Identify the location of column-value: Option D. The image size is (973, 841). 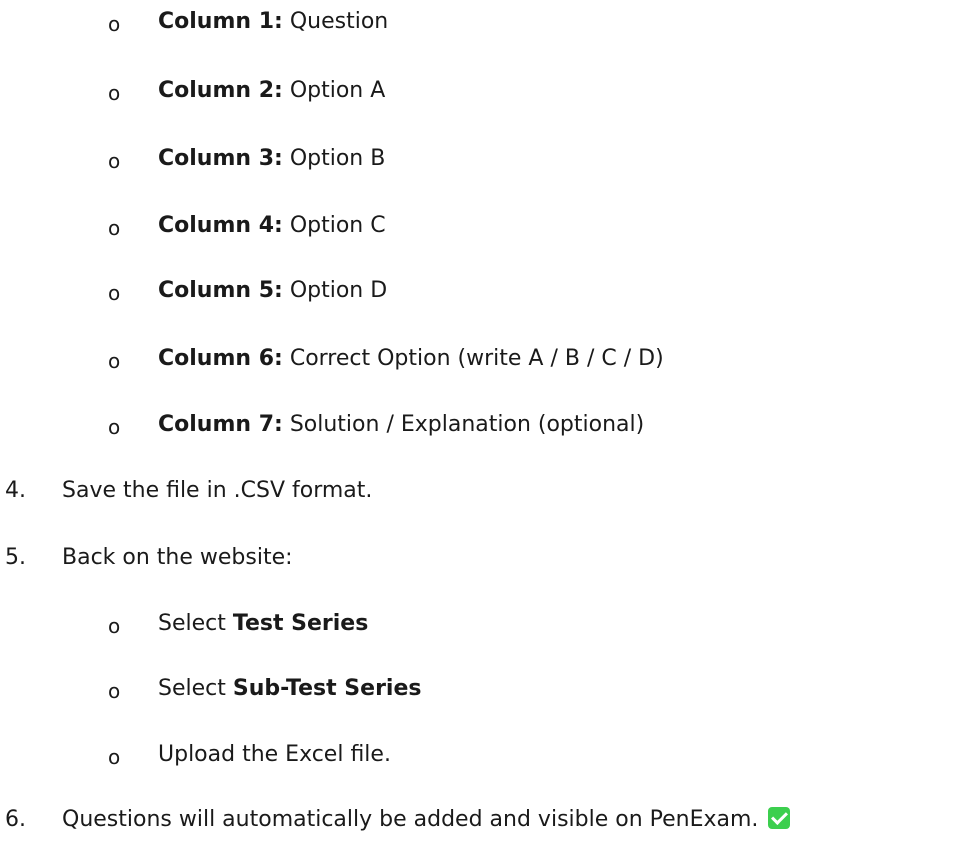
(338, 290).